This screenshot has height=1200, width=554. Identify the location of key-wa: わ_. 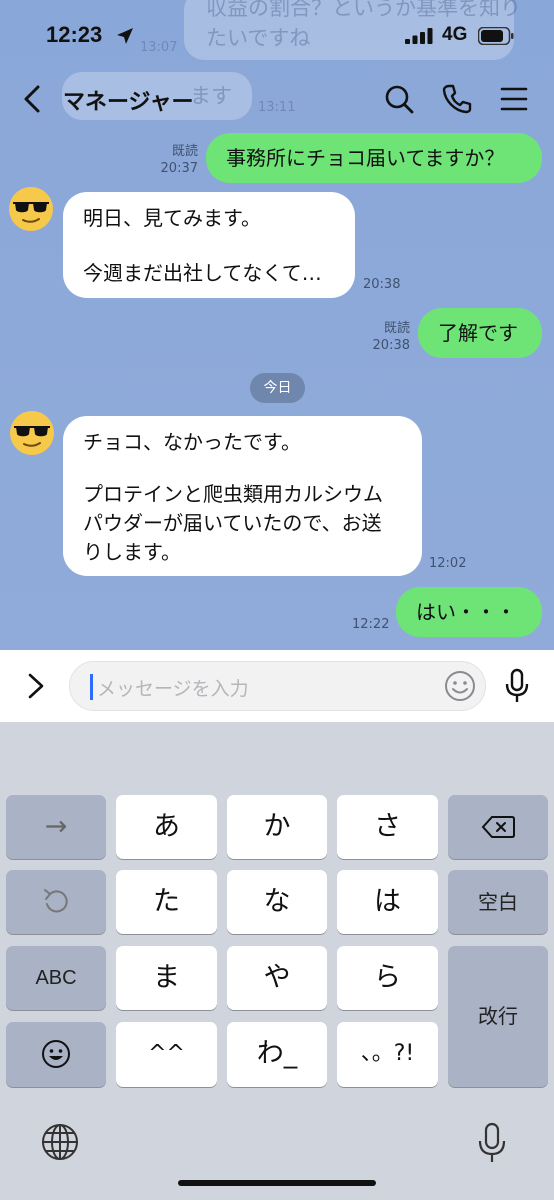
(277, 1054).